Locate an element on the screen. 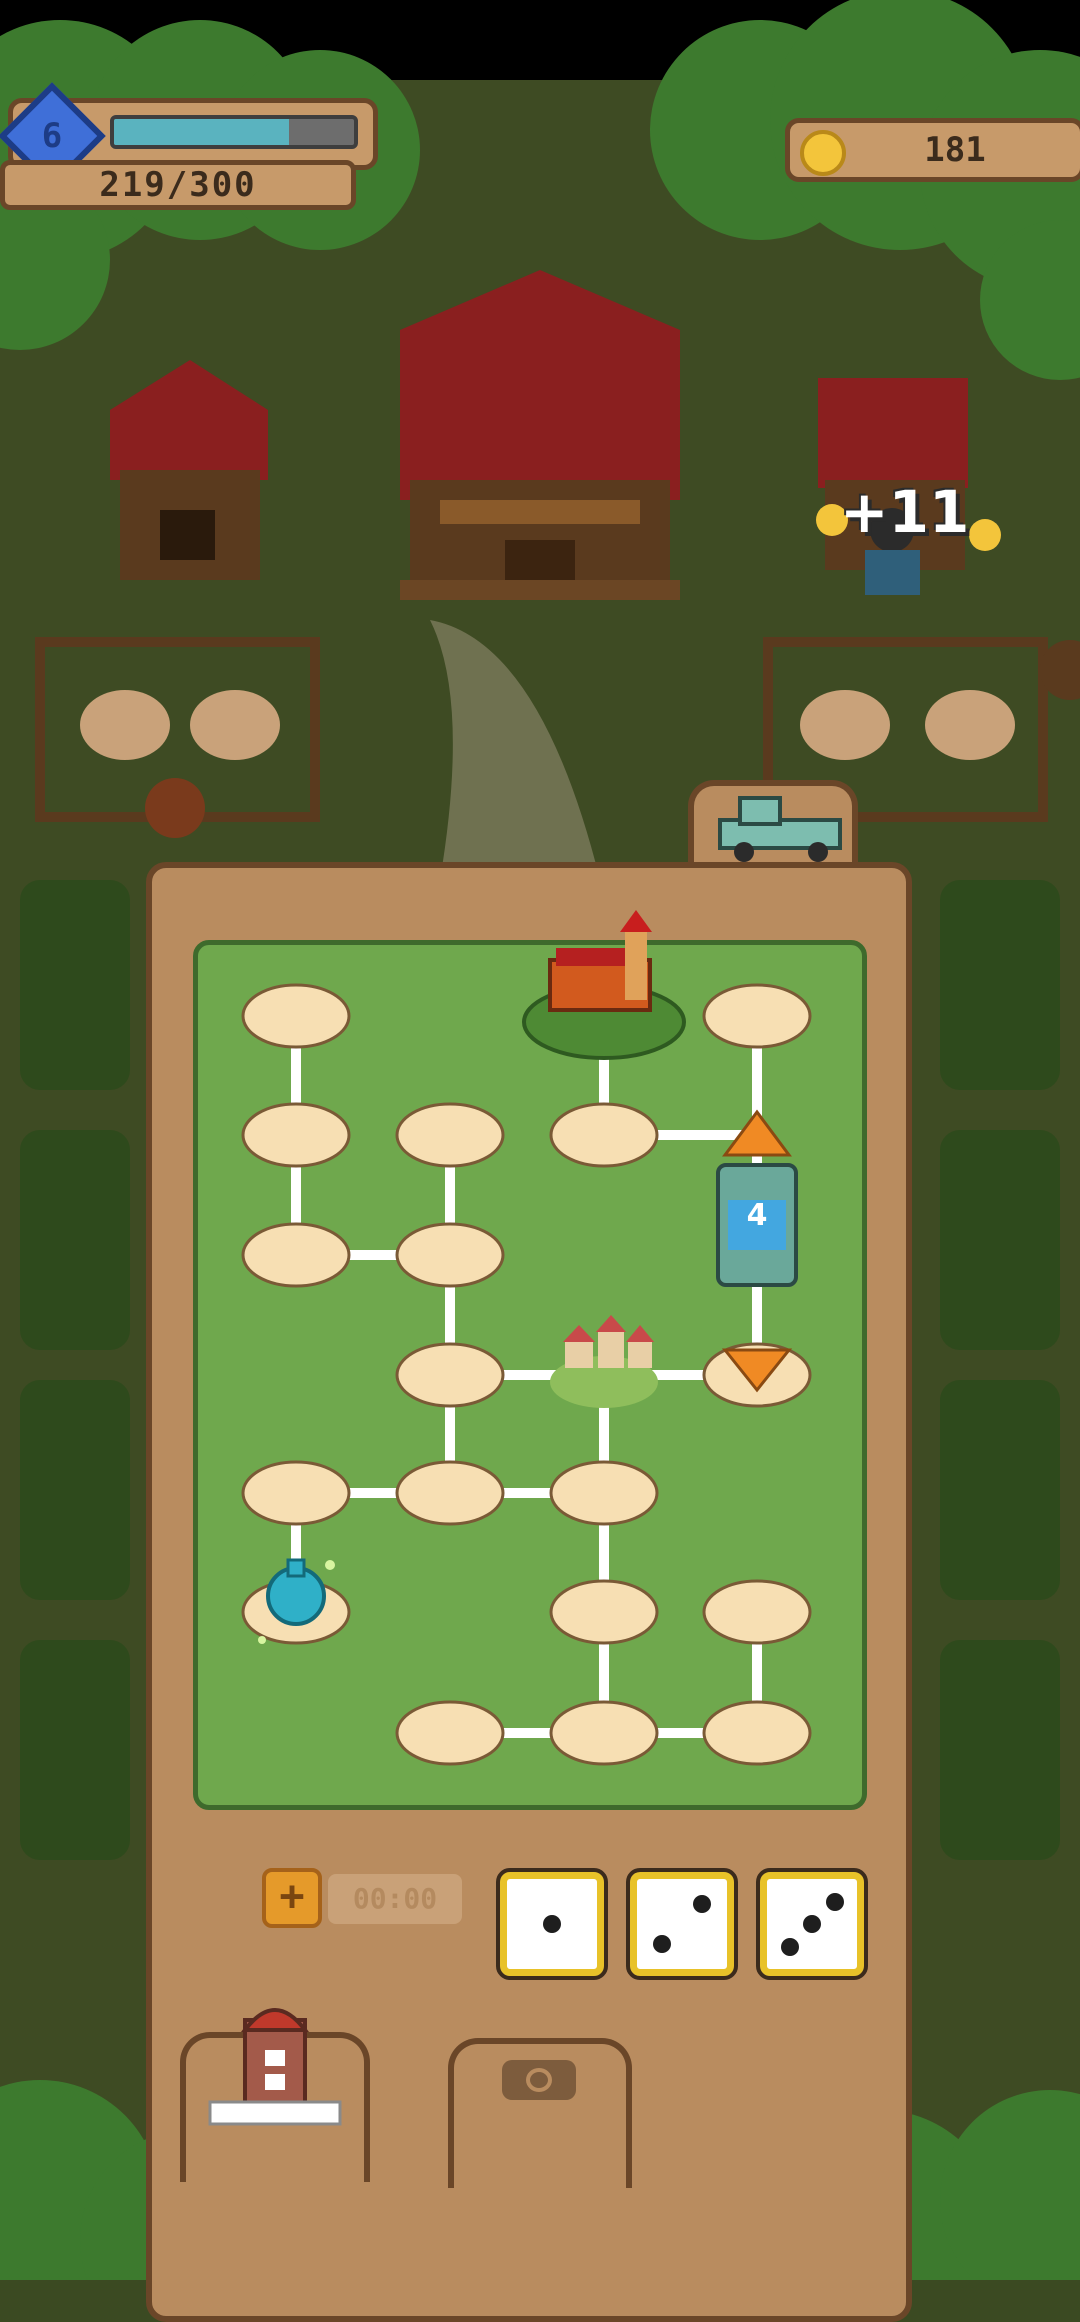 The image size is (1080, 2322). coin-icon is located at coordinates (823, 153).